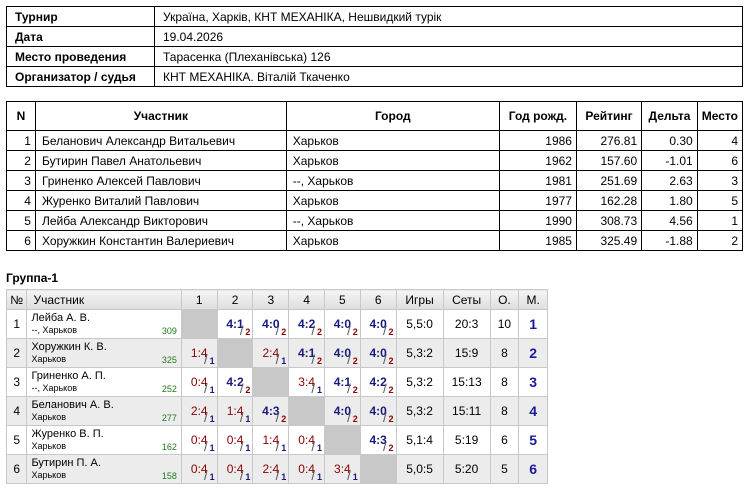  Describe the element at coordinates (720, 140) in the screenshot. I see `participant-cell: 4` at that location.